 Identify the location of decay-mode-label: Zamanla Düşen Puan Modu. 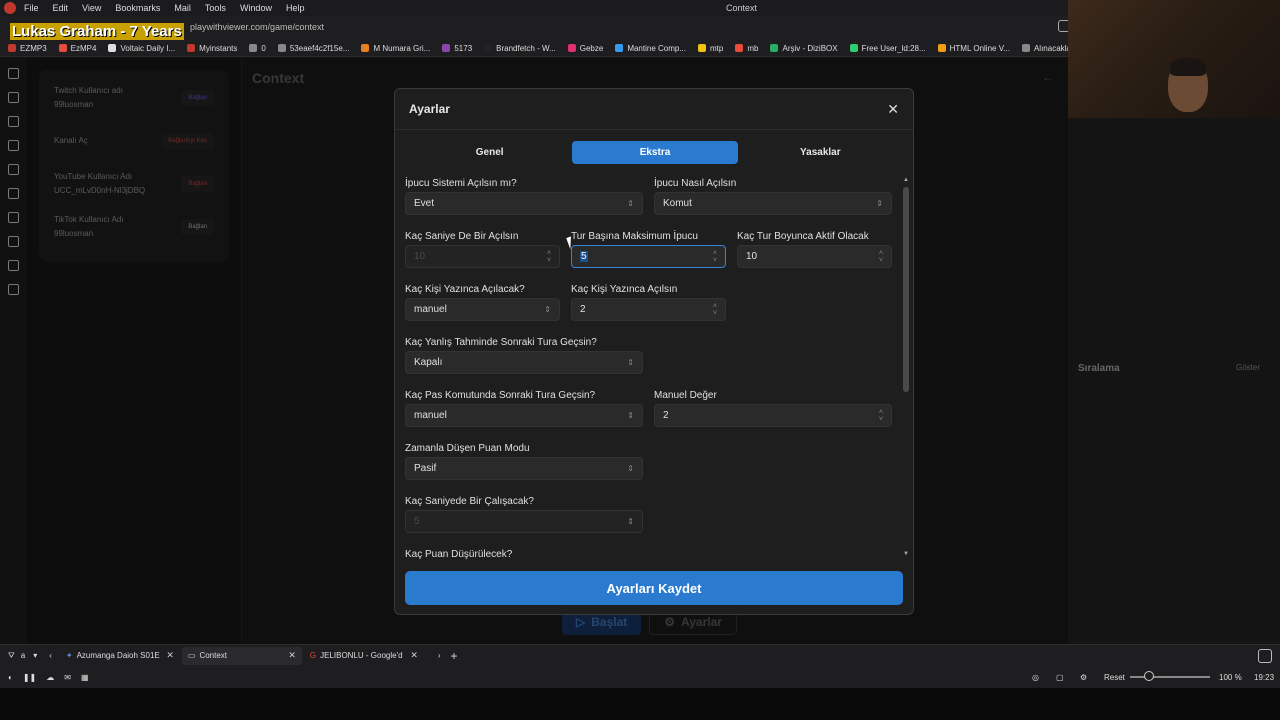
(467, 448).